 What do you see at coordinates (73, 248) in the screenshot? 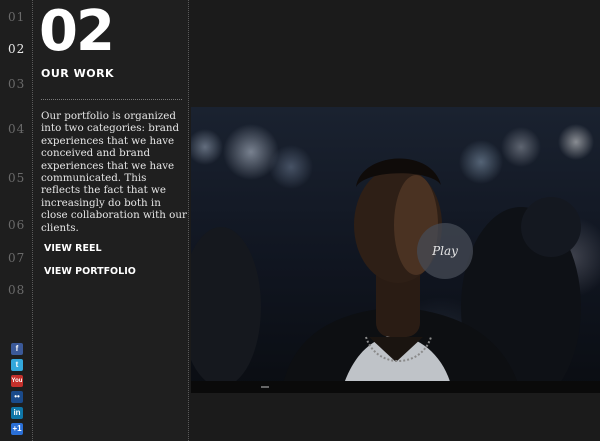
I see `view-reel-link: VIEW REEL` at bounding box center [73, 248].